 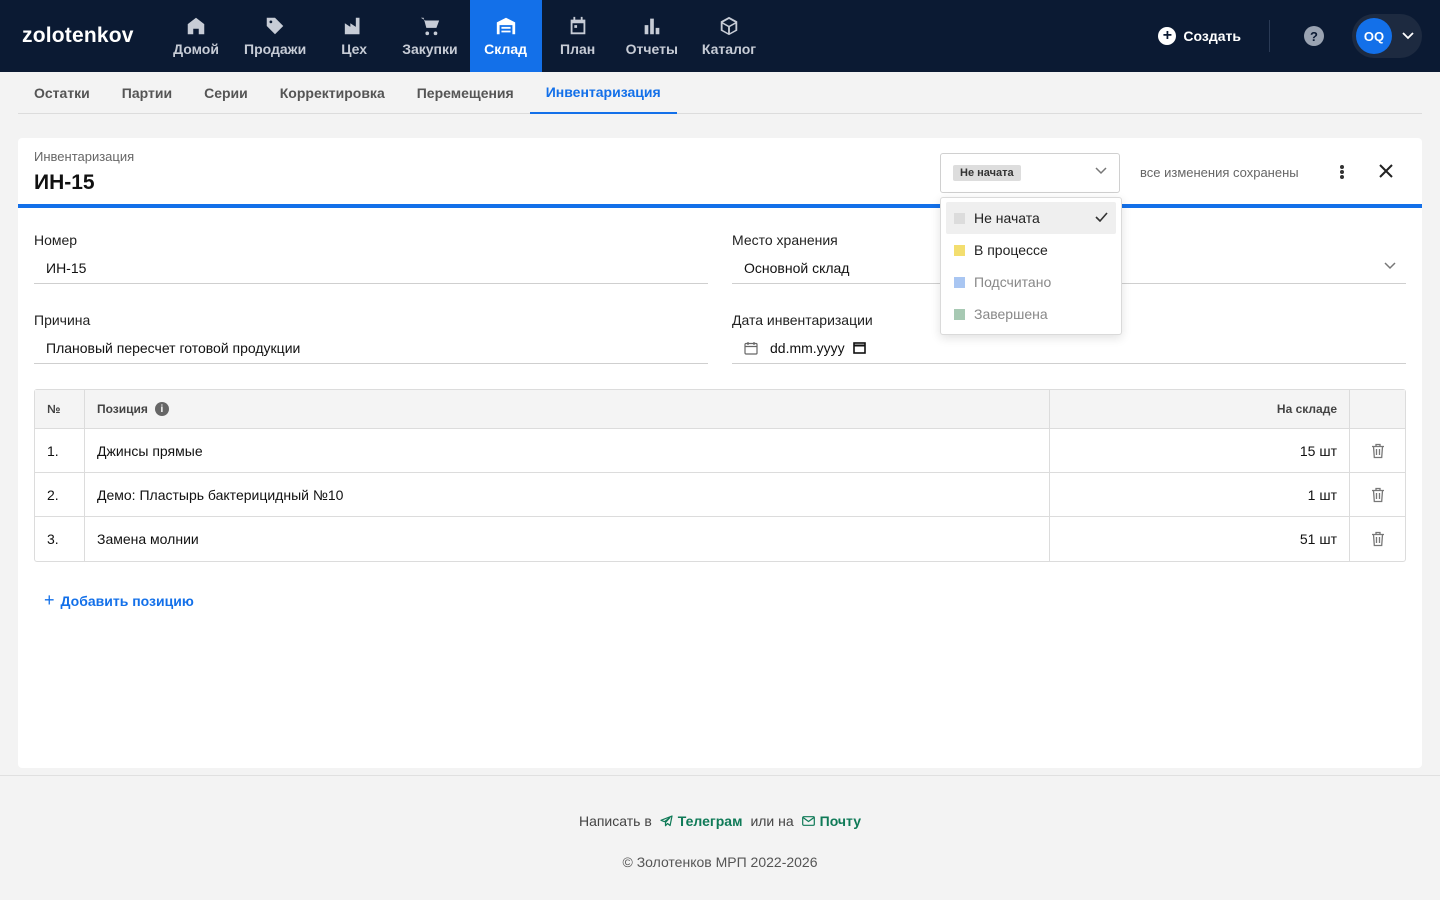 I want to click on save-status-text: все изменения сохранены, so click(x=1219, y=172).